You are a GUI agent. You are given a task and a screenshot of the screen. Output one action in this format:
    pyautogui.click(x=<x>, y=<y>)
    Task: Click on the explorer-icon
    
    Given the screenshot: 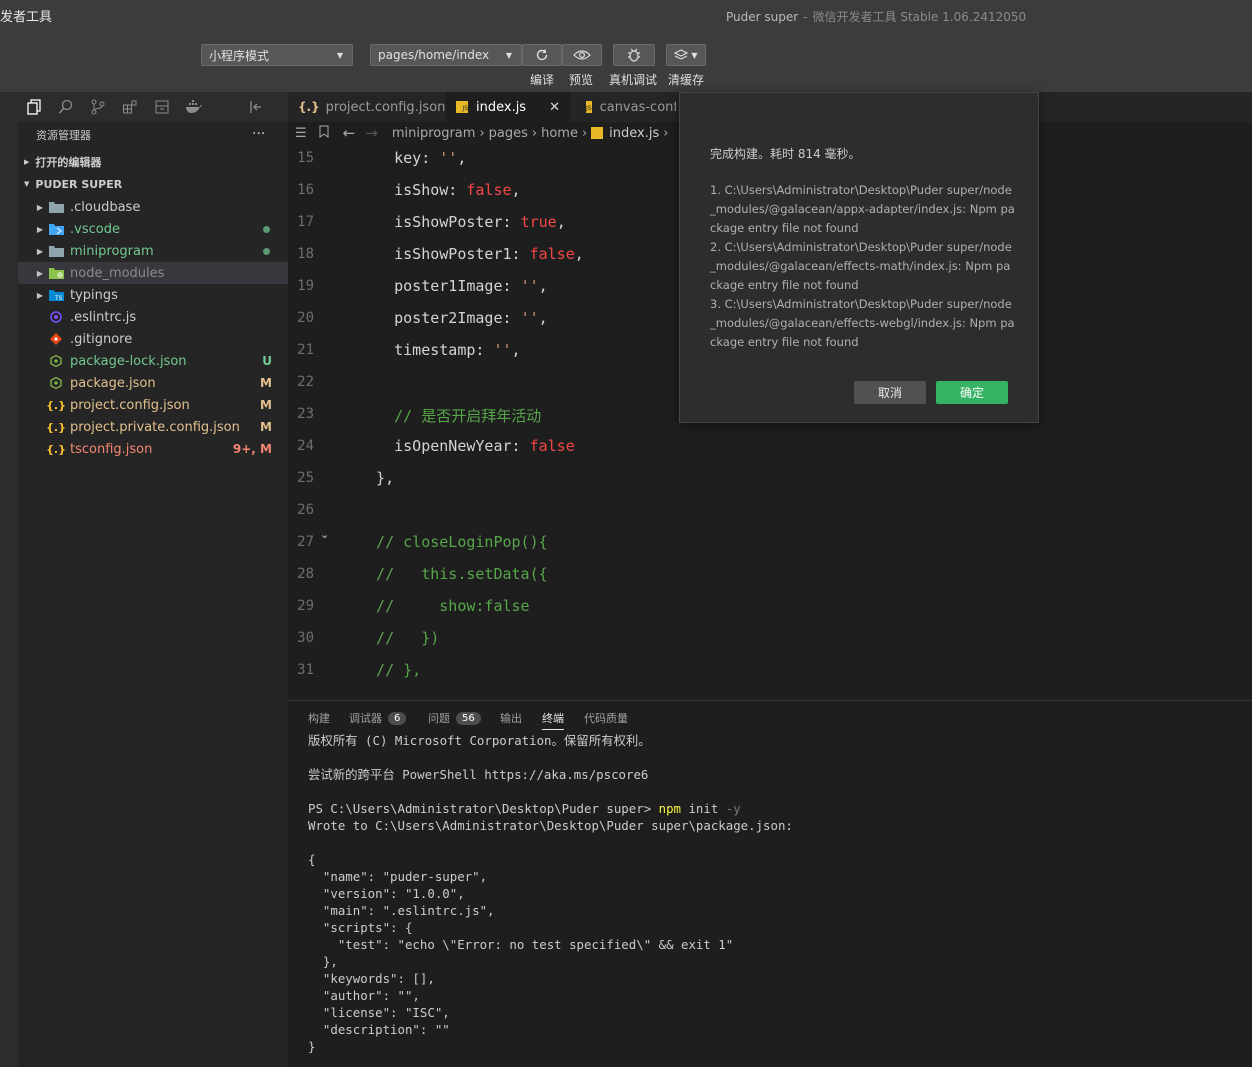 What is the action you would take?
    pyautogui.click(x=34, y=107)
    